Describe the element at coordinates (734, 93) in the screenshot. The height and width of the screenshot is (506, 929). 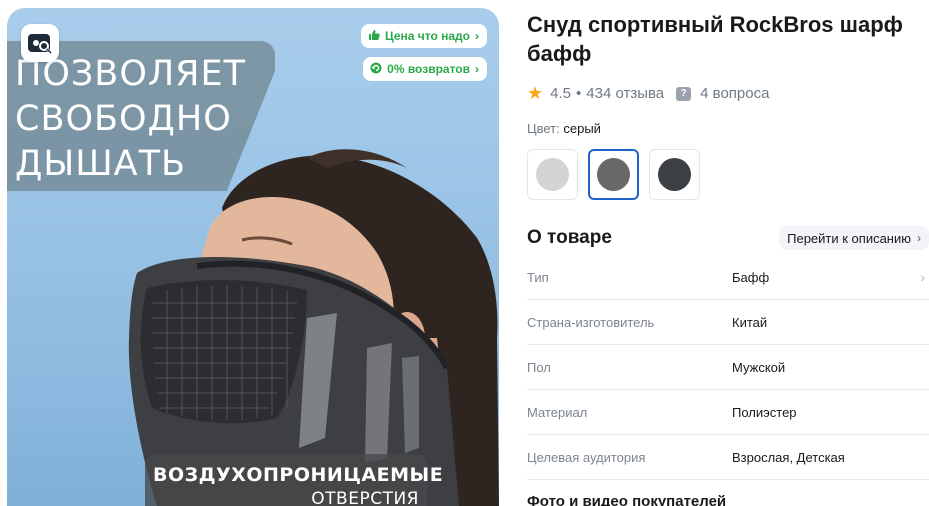
I see `questions-link: 4 вопроса` at that location.